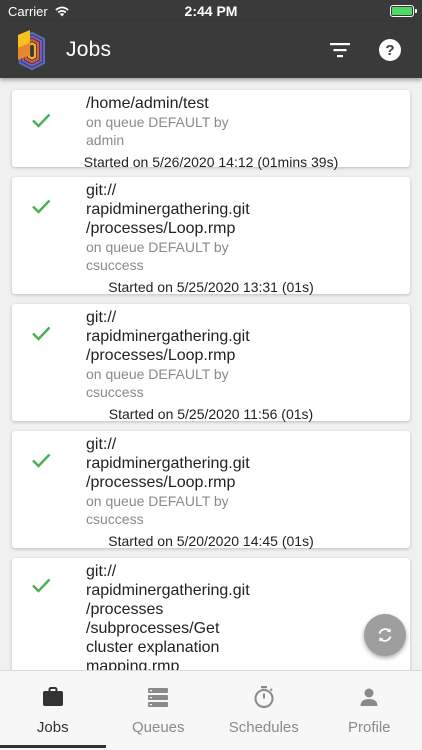 The height and width of the screenshot is (750, 422). Describe the element at coordinates (264, 697) in the screenshot. I see `stopwatch-icon` at that location.